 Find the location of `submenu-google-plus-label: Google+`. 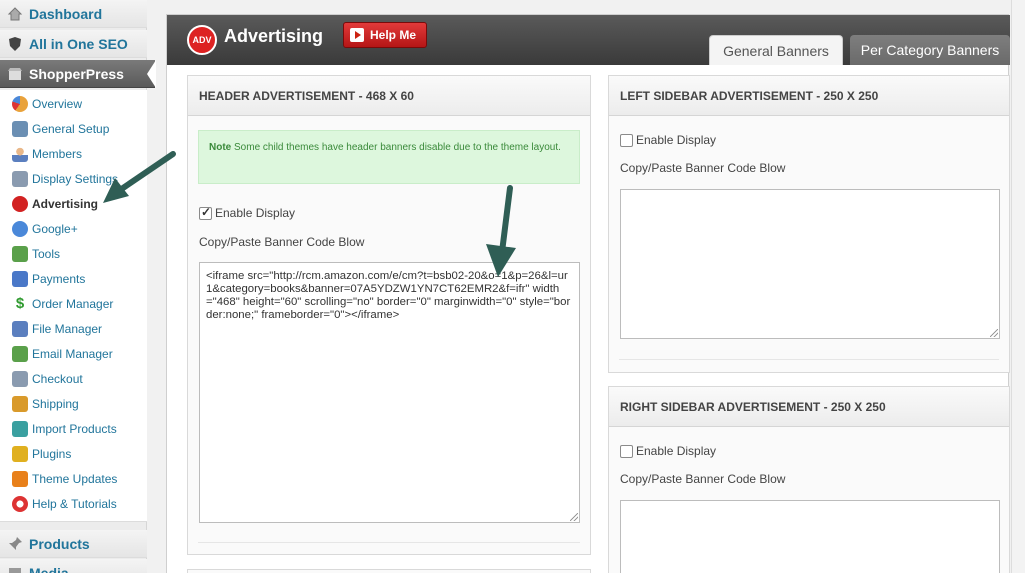

submenu-google-plus-label: Google+ is located at coordinates (55, 228).